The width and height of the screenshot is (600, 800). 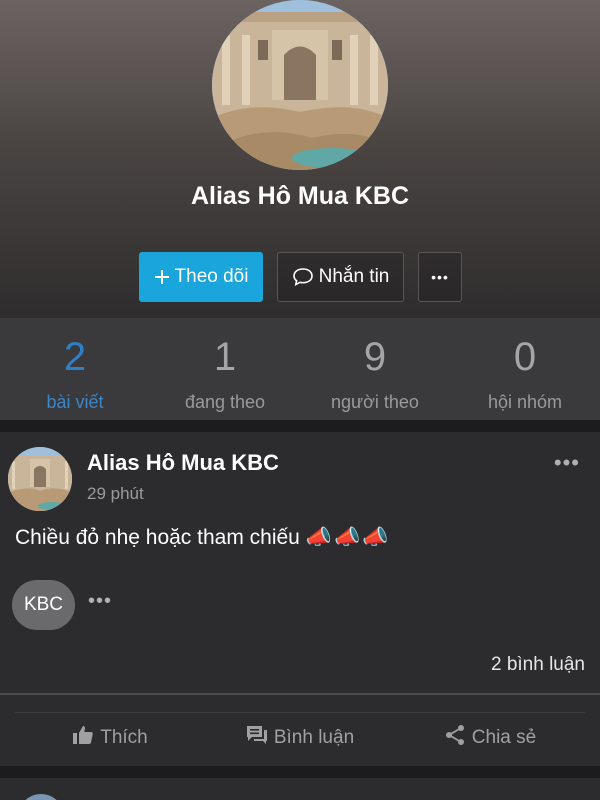 I want to click on stat-value: 2, so click(x=75, y=357).